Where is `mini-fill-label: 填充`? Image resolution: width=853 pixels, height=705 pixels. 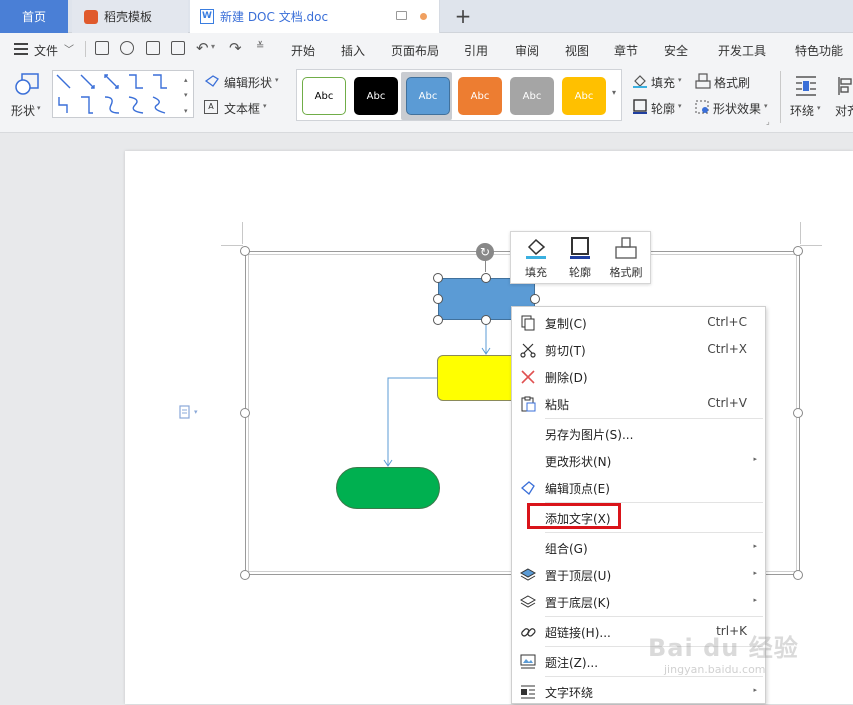 mini-fill-label: 填充 is located at coordinates (536, 272).